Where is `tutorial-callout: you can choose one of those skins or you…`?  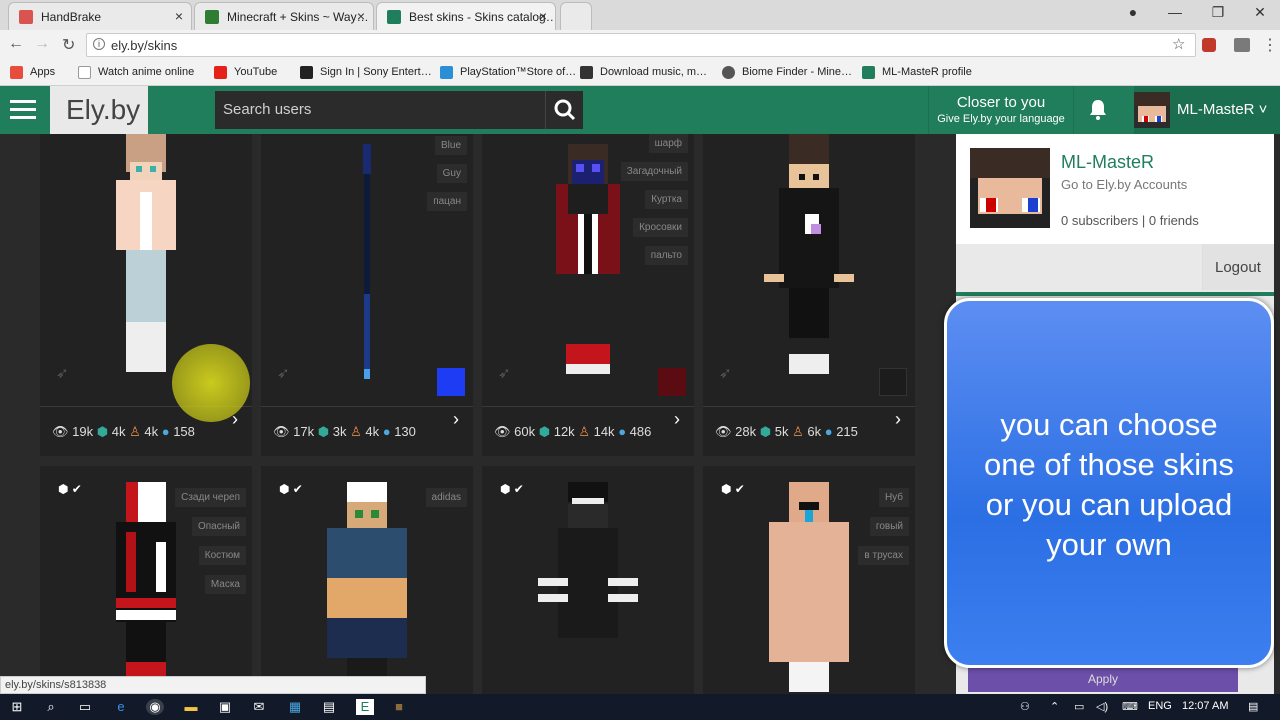
tutorial-callout: you can choose one of those skins or you… is located at coordinates (1109, 483).